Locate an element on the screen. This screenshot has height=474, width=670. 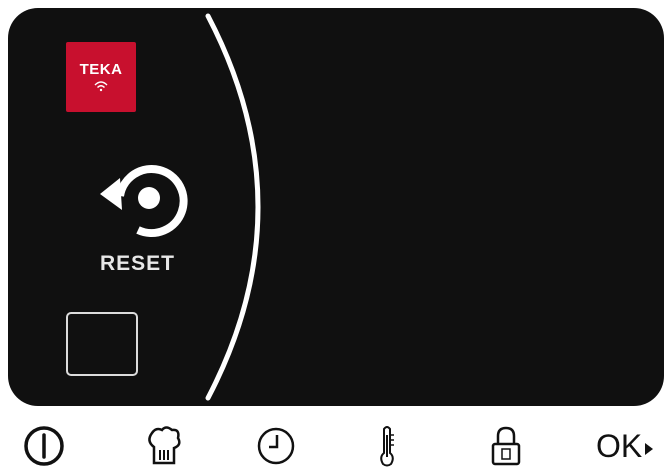
brand-name: TEKA is located at coordinates (101, 69).